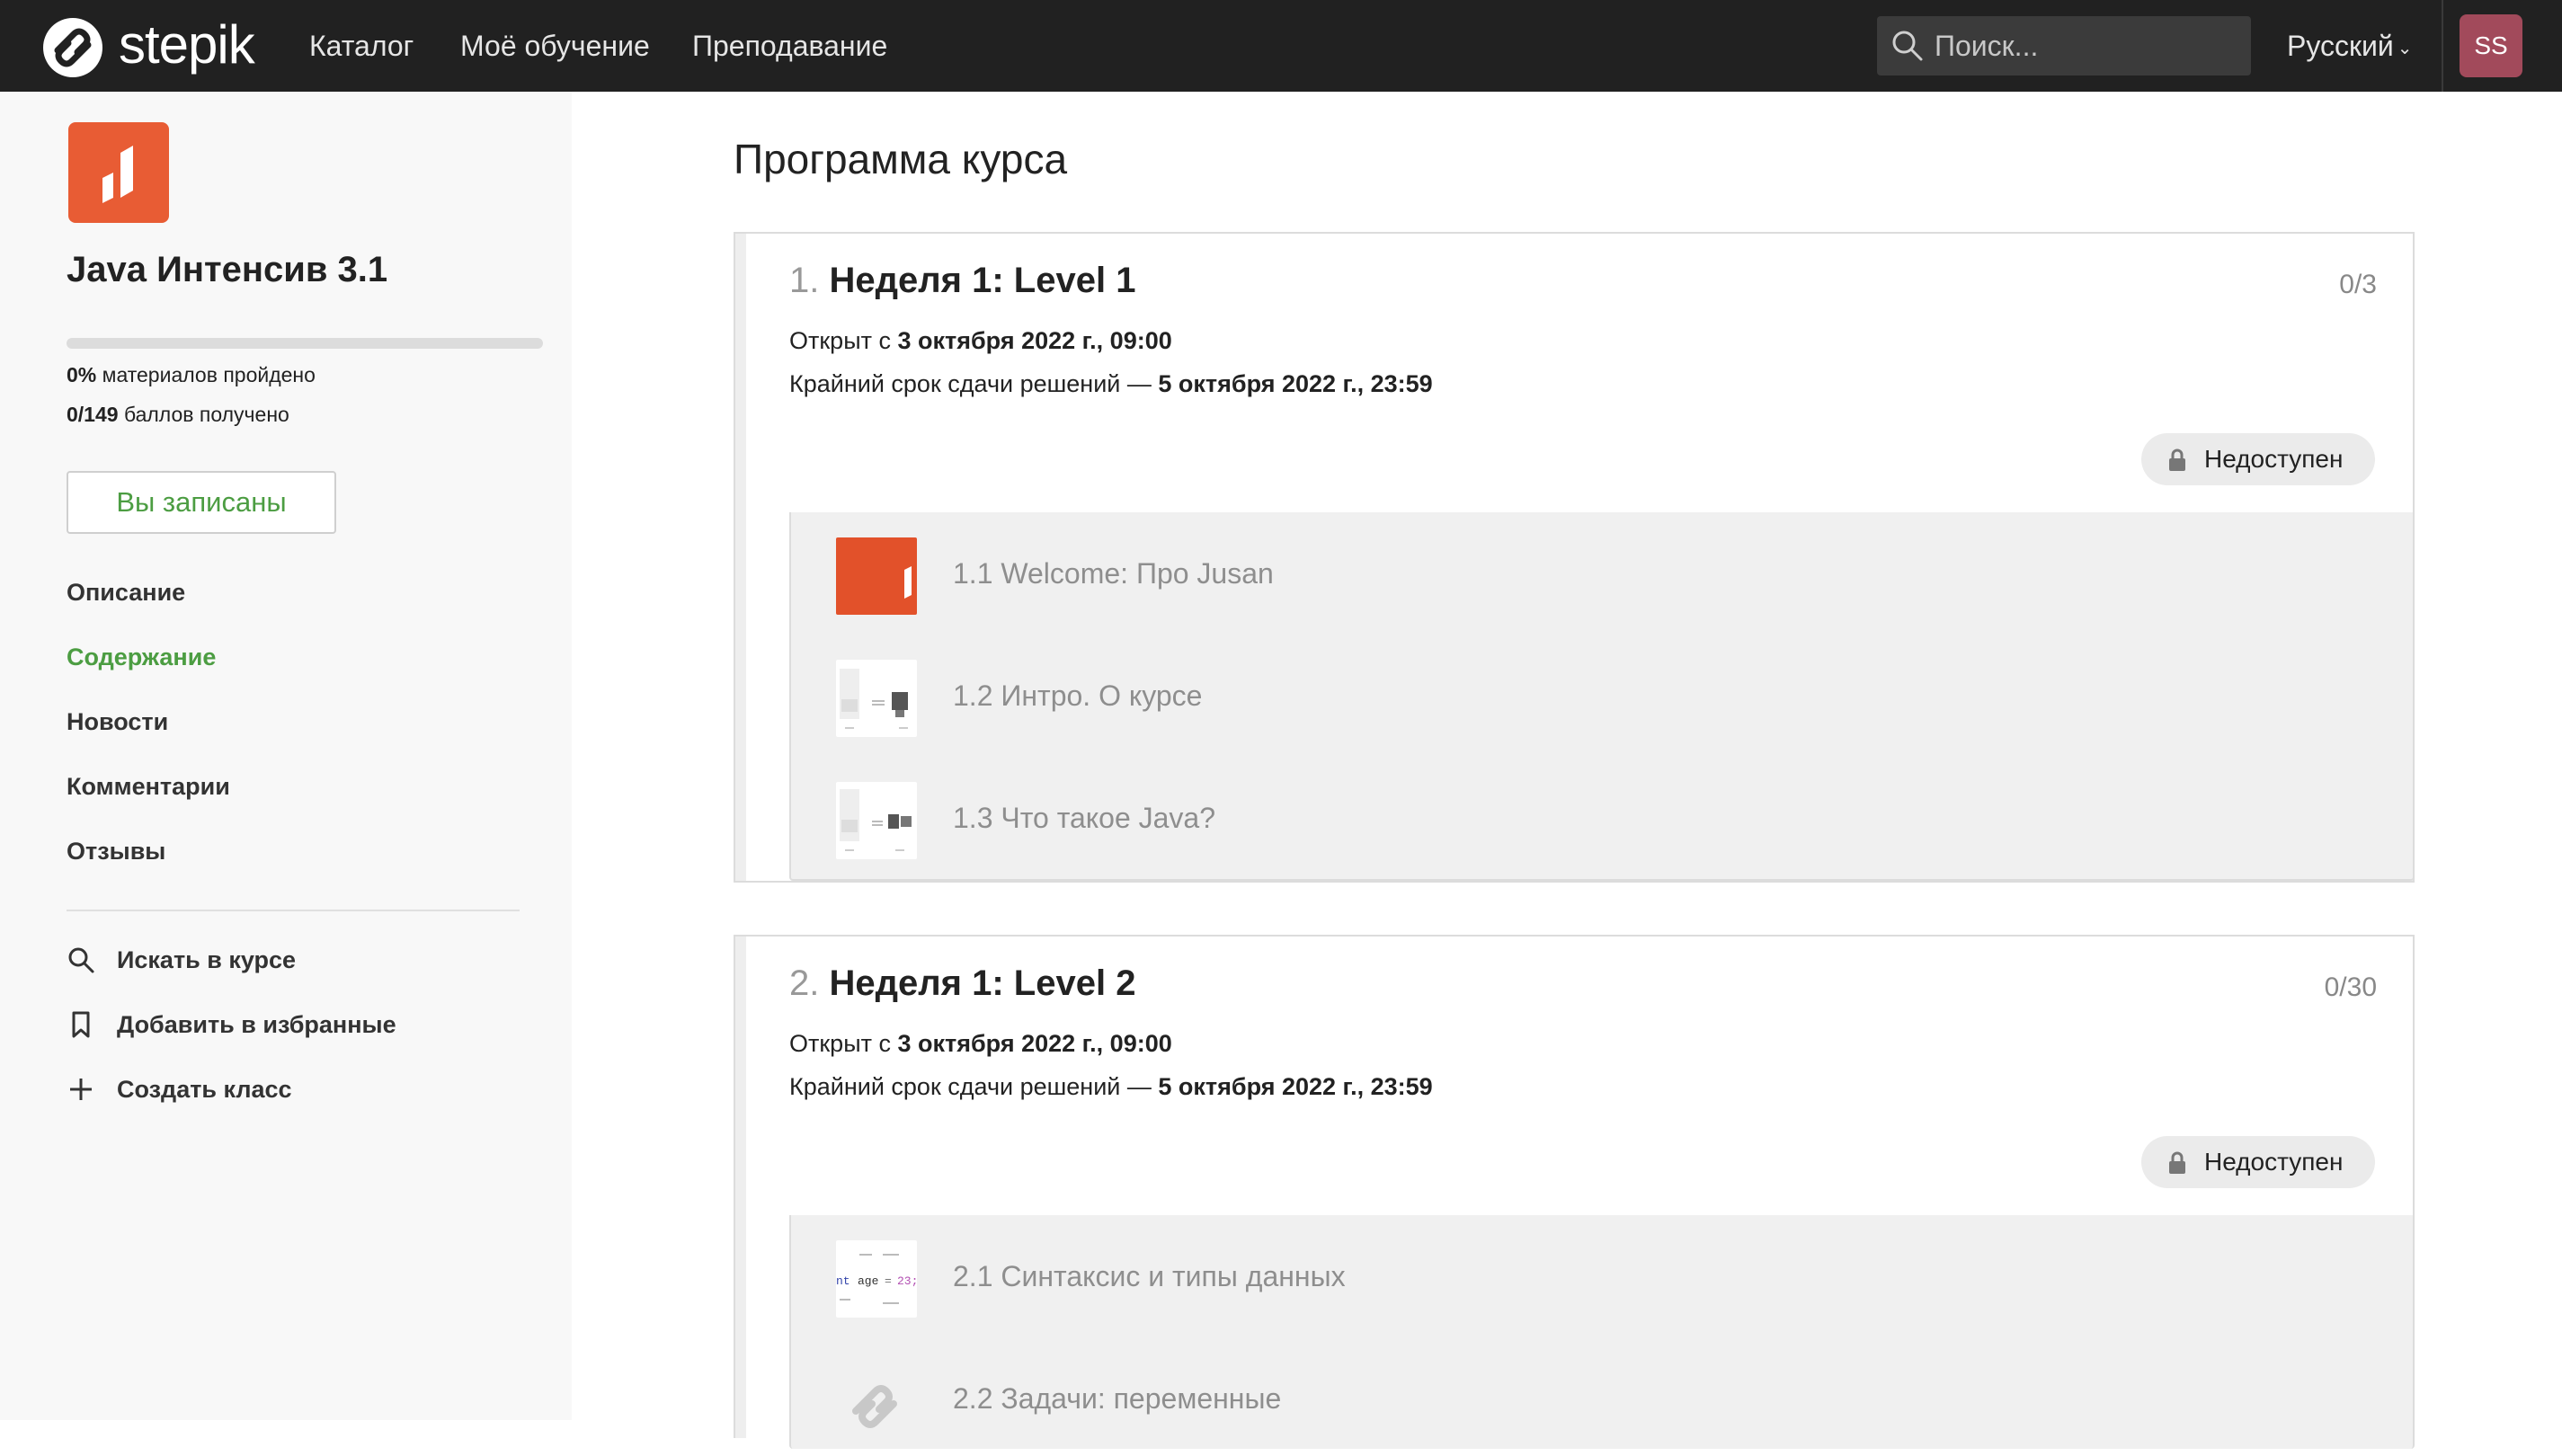 Image resolution: width=2562 pixels, height=1456 pixels. What do you see at coordinates (207, 960) in the screenshot?
I see `search-in-course-label: Искать в курсе` at bounding box center [207, 960].